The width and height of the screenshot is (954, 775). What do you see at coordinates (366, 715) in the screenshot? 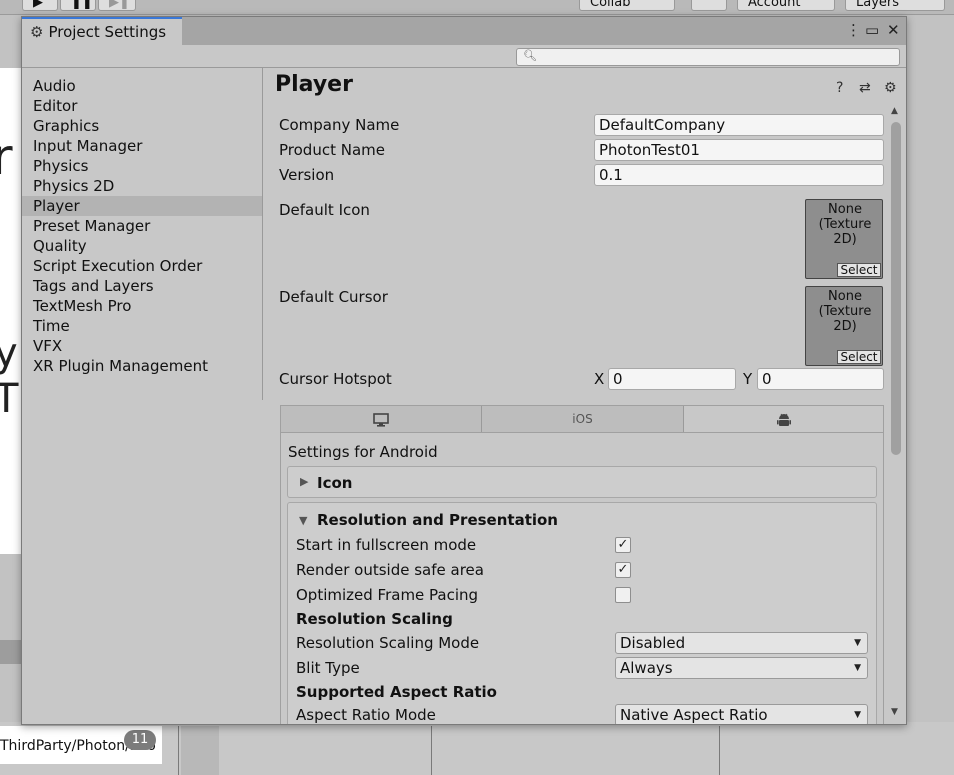
I see `aspect-ratio-mode-label: Aspect Ratio Mode` at bounding box center [366, 715].